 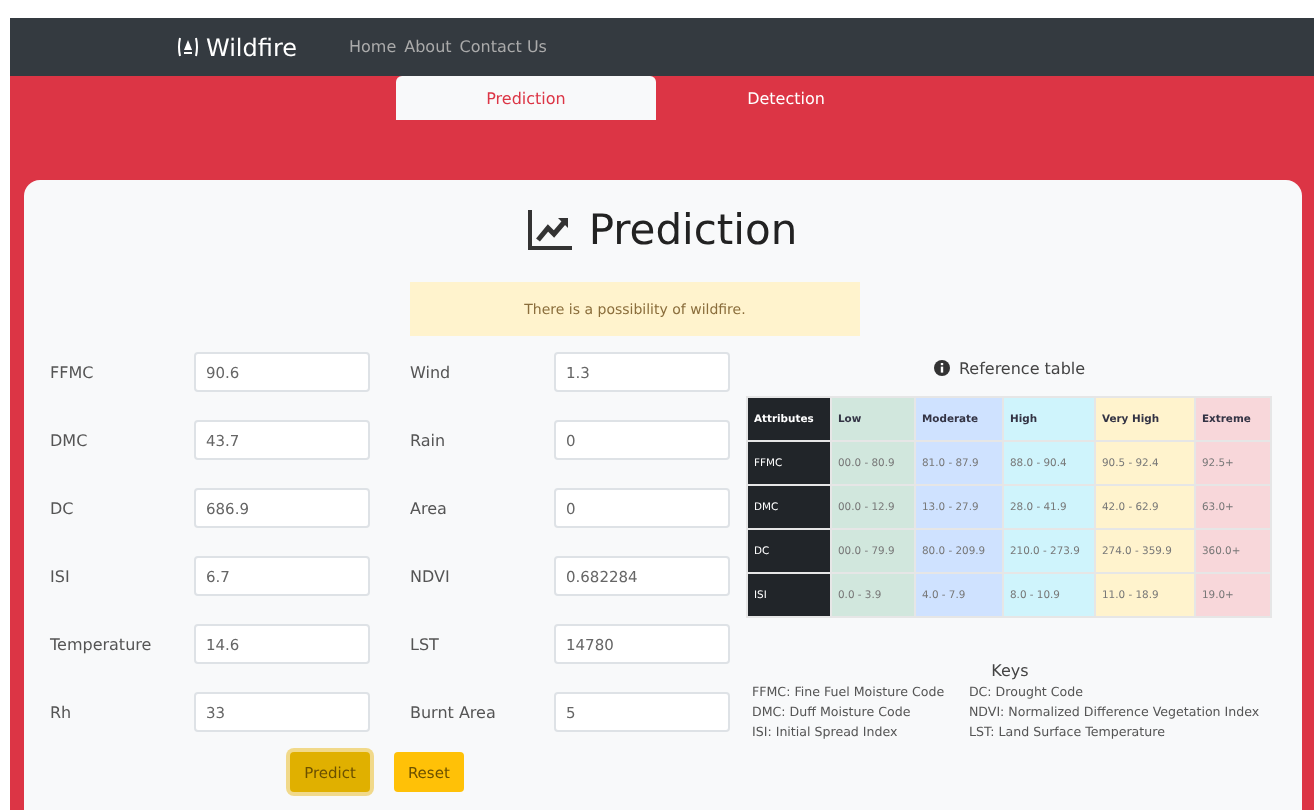 I want to click on field-label: DC, so click(x=63, y=508).